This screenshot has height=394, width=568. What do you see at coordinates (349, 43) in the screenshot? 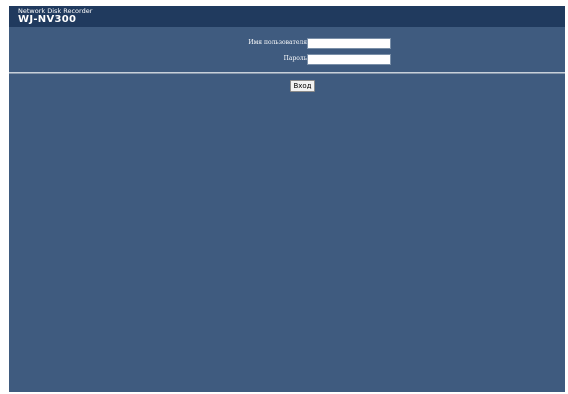
I see `username-input` at bounding box center [349, 43].